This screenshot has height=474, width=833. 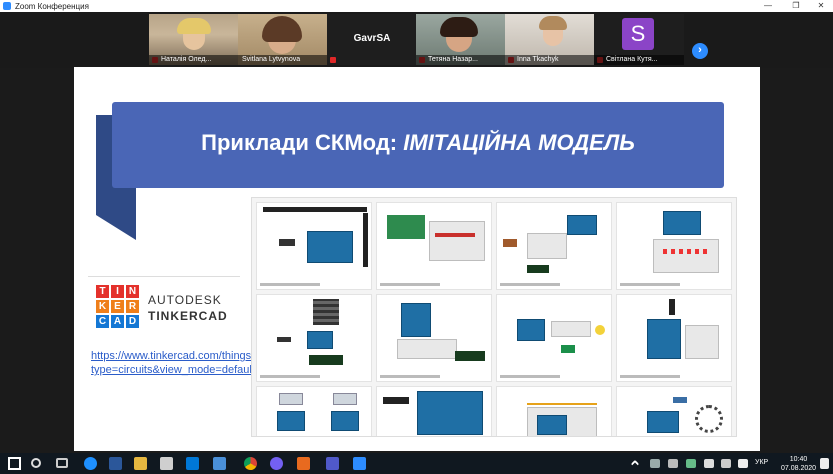 What do you see at coordinates (709, 419) in the screenshot?
I see `neopixel-ring` at bounding box center [709, 419].